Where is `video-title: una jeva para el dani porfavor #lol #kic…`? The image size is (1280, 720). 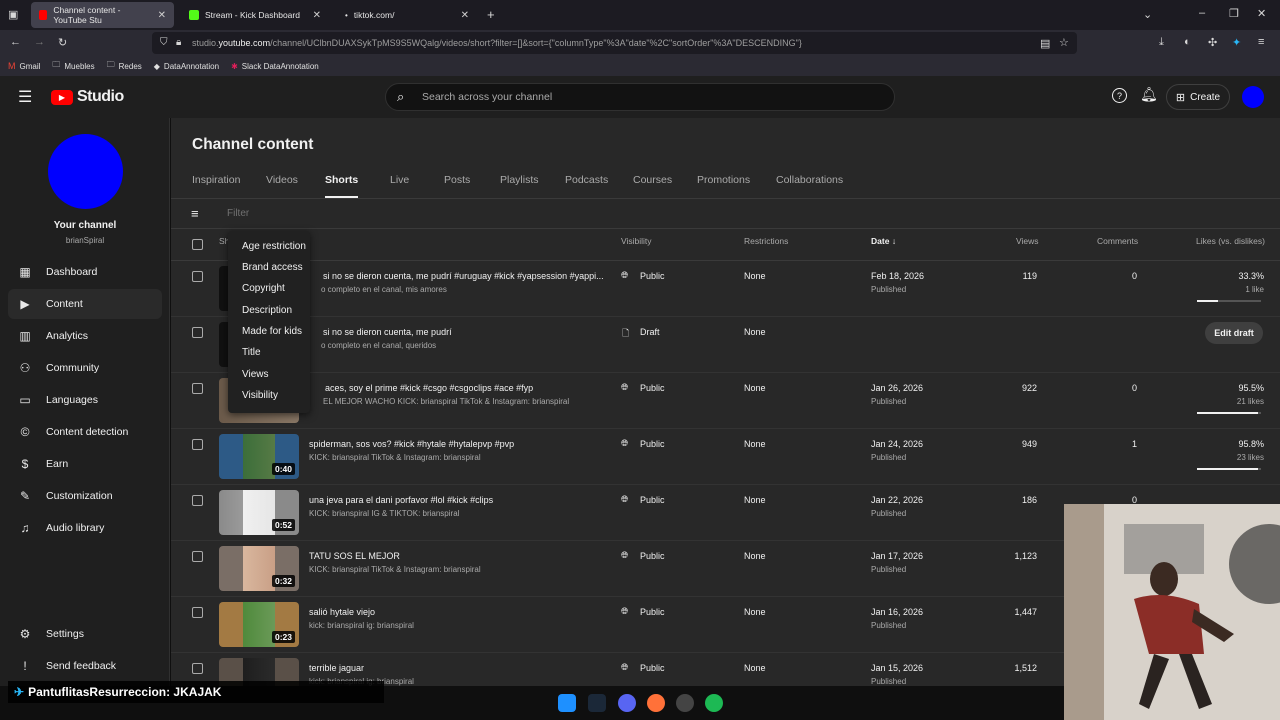 video-title: una jeva para el dani porfavor #lol #kic… is located at coordinates (401, 500).